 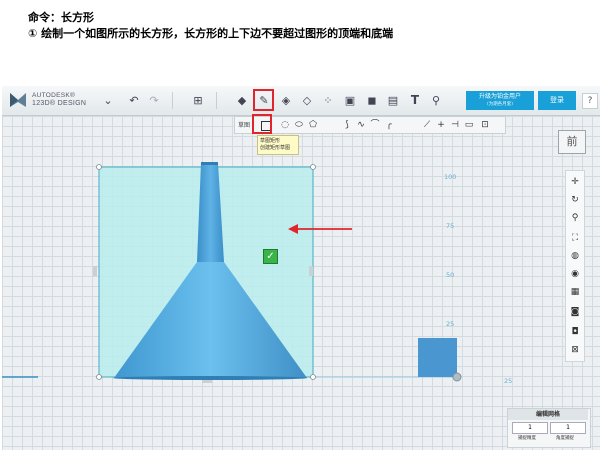 What do you see at coordinates (450, 177) in the screenshot?
I see `axis-tick-label: 100` at bounding box center [450, 177].